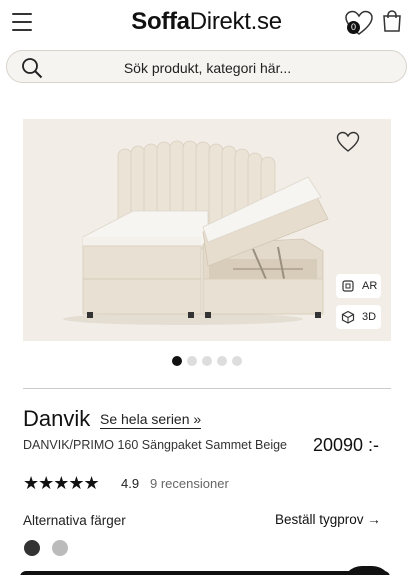  What do you see at coordinates (155, 445) in the screenshot?
I see `product-description: DANVIK/PRIMO 160 Sängpaket Sammet Beige` at bounding box center [155, 445].